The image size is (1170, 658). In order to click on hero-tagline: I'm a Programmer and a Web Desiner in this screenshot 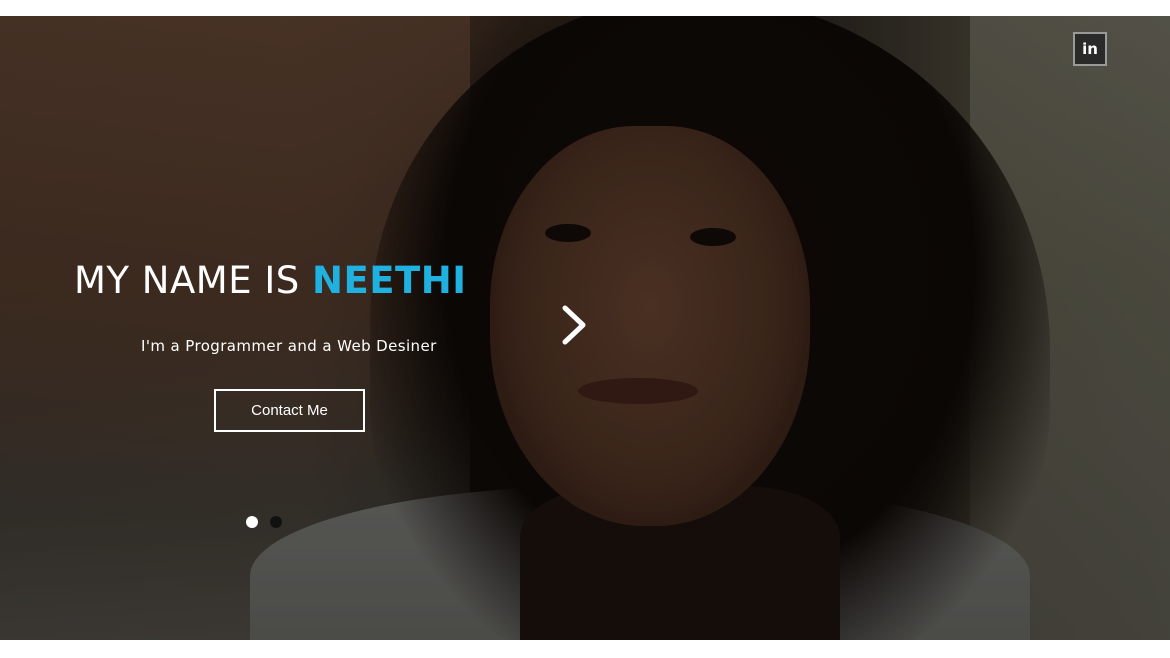, I will do `click(289, 346)`.